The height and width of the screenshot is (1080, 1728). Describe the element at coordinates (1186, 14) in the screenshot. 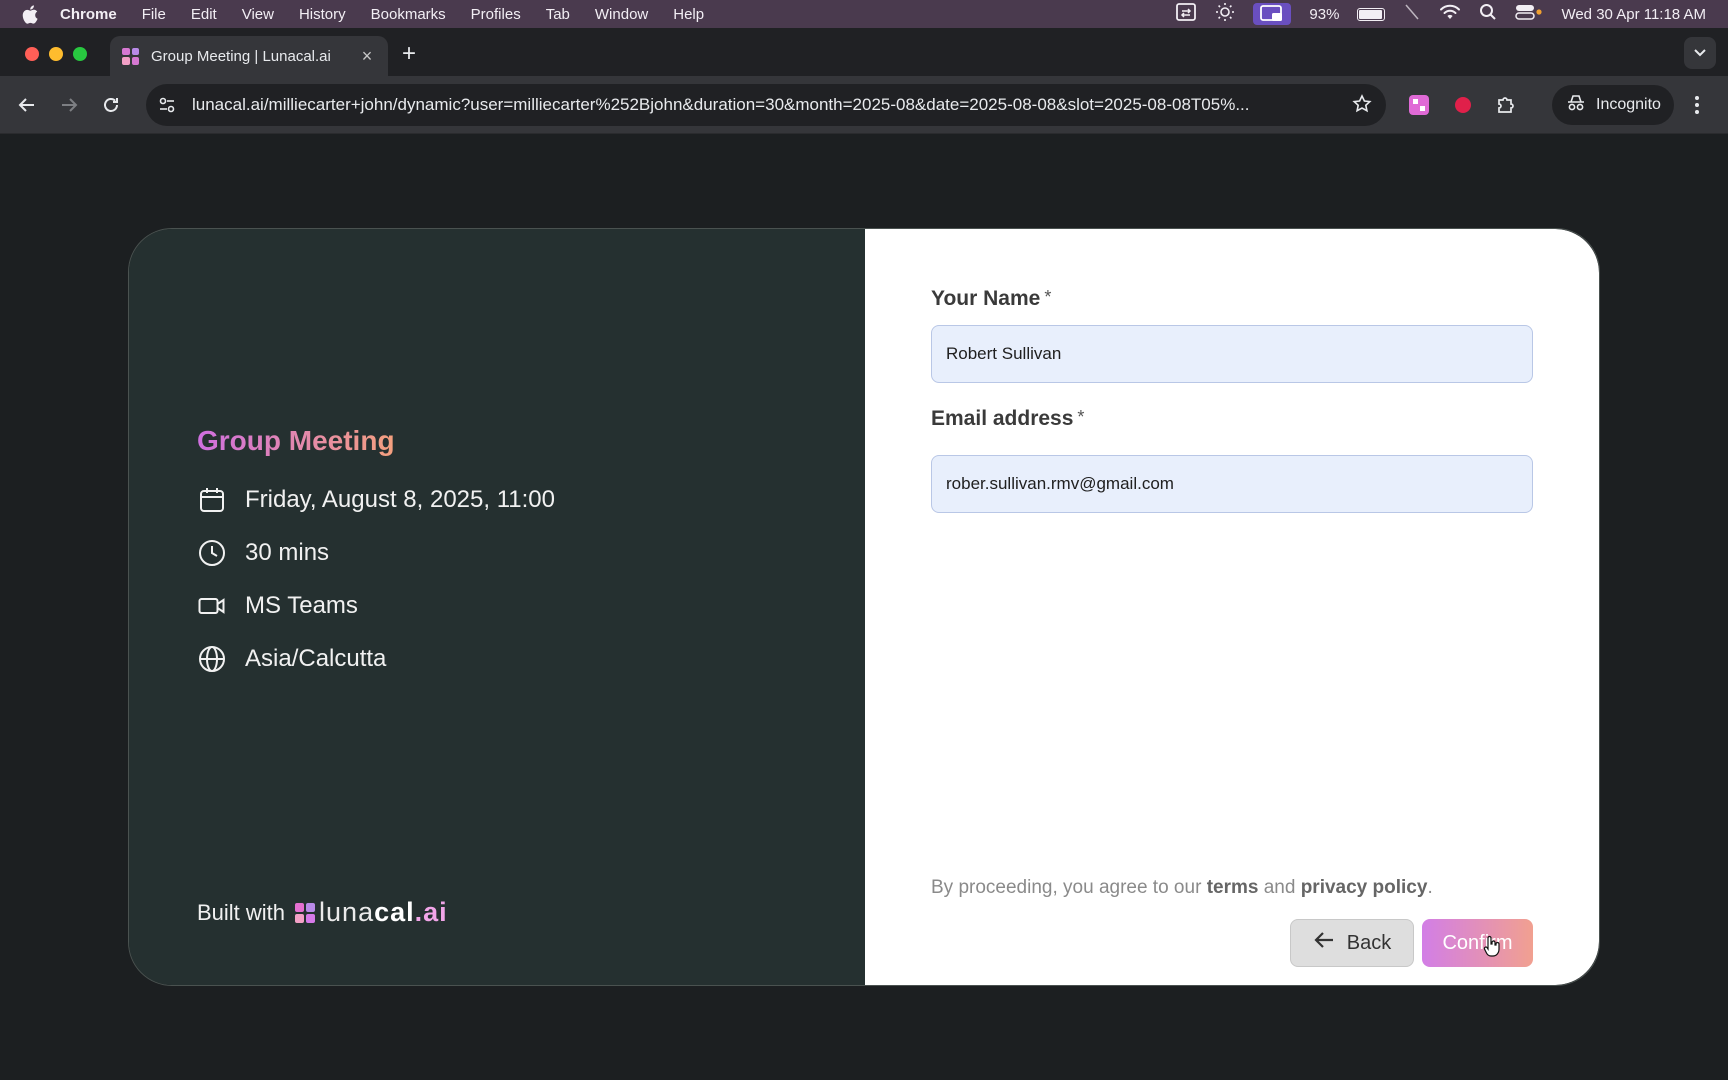

I see `screen-mirror-icon` at that location.